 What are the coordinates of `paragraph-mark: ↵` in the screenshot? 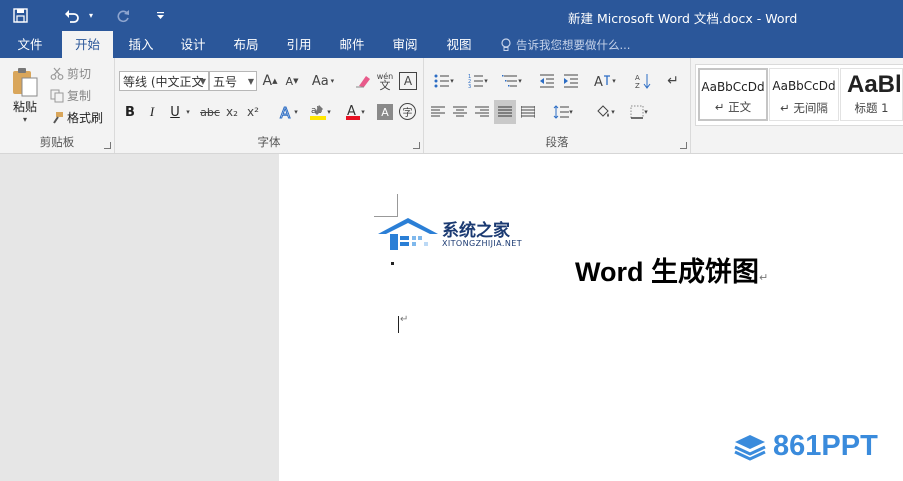 It's located at (764, 278).